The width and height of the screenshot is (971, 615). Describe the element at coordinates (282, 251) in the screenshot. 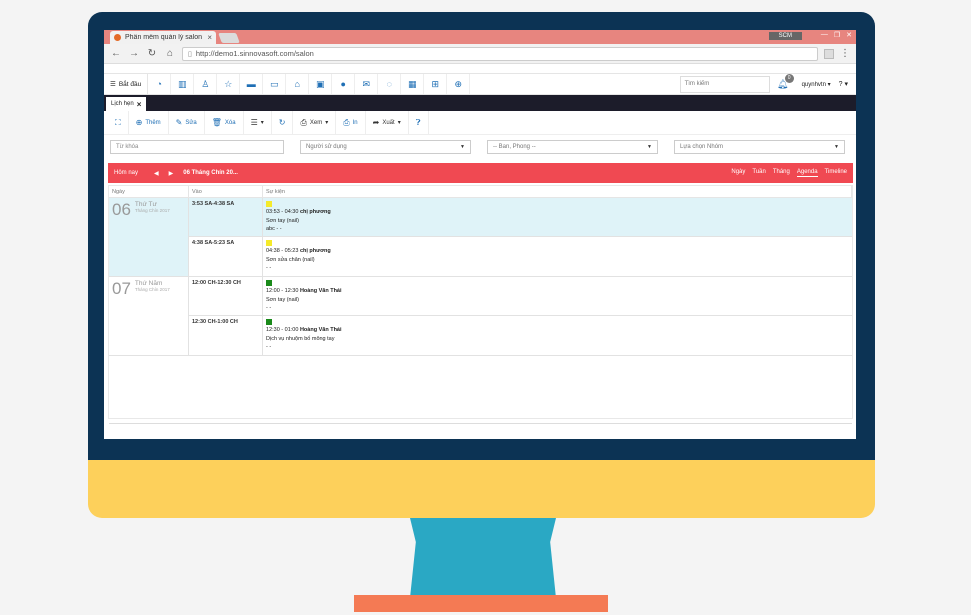

I see `event-time-range: 04:38 - 05:23` at that location.